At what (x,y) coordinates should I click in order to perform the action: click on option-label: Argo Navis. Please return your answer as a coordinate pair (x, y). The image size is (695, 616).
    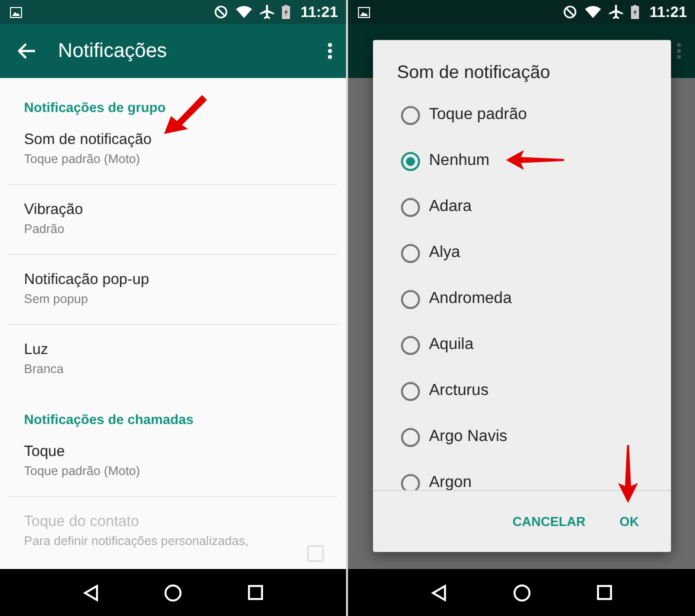
    Looking at the image, I should click on (468, 437).